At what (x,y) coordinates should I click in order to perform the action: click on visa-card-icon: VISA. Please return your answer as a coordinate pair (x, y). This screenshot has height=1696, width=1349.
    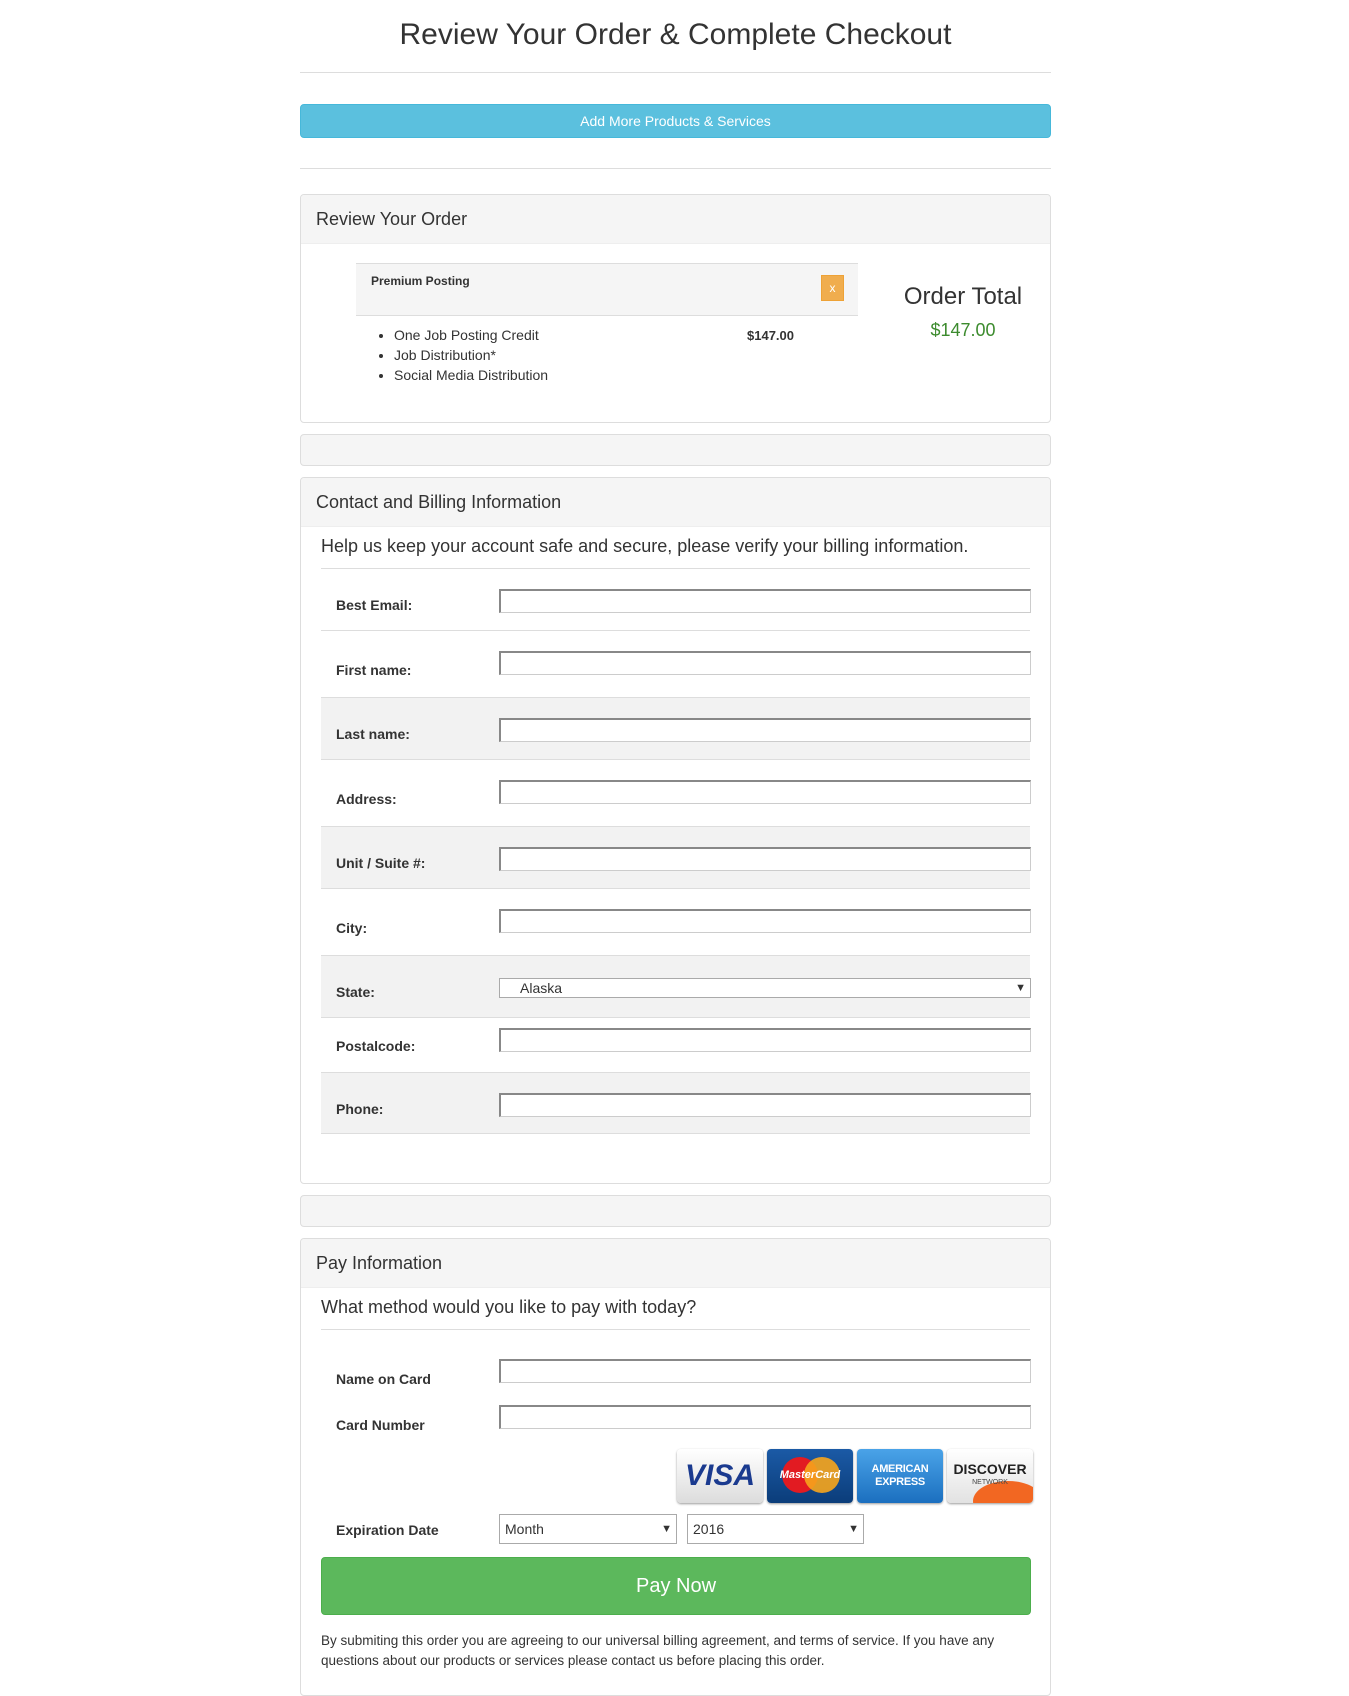
    Looking at the image, I should click on (720, 1476).